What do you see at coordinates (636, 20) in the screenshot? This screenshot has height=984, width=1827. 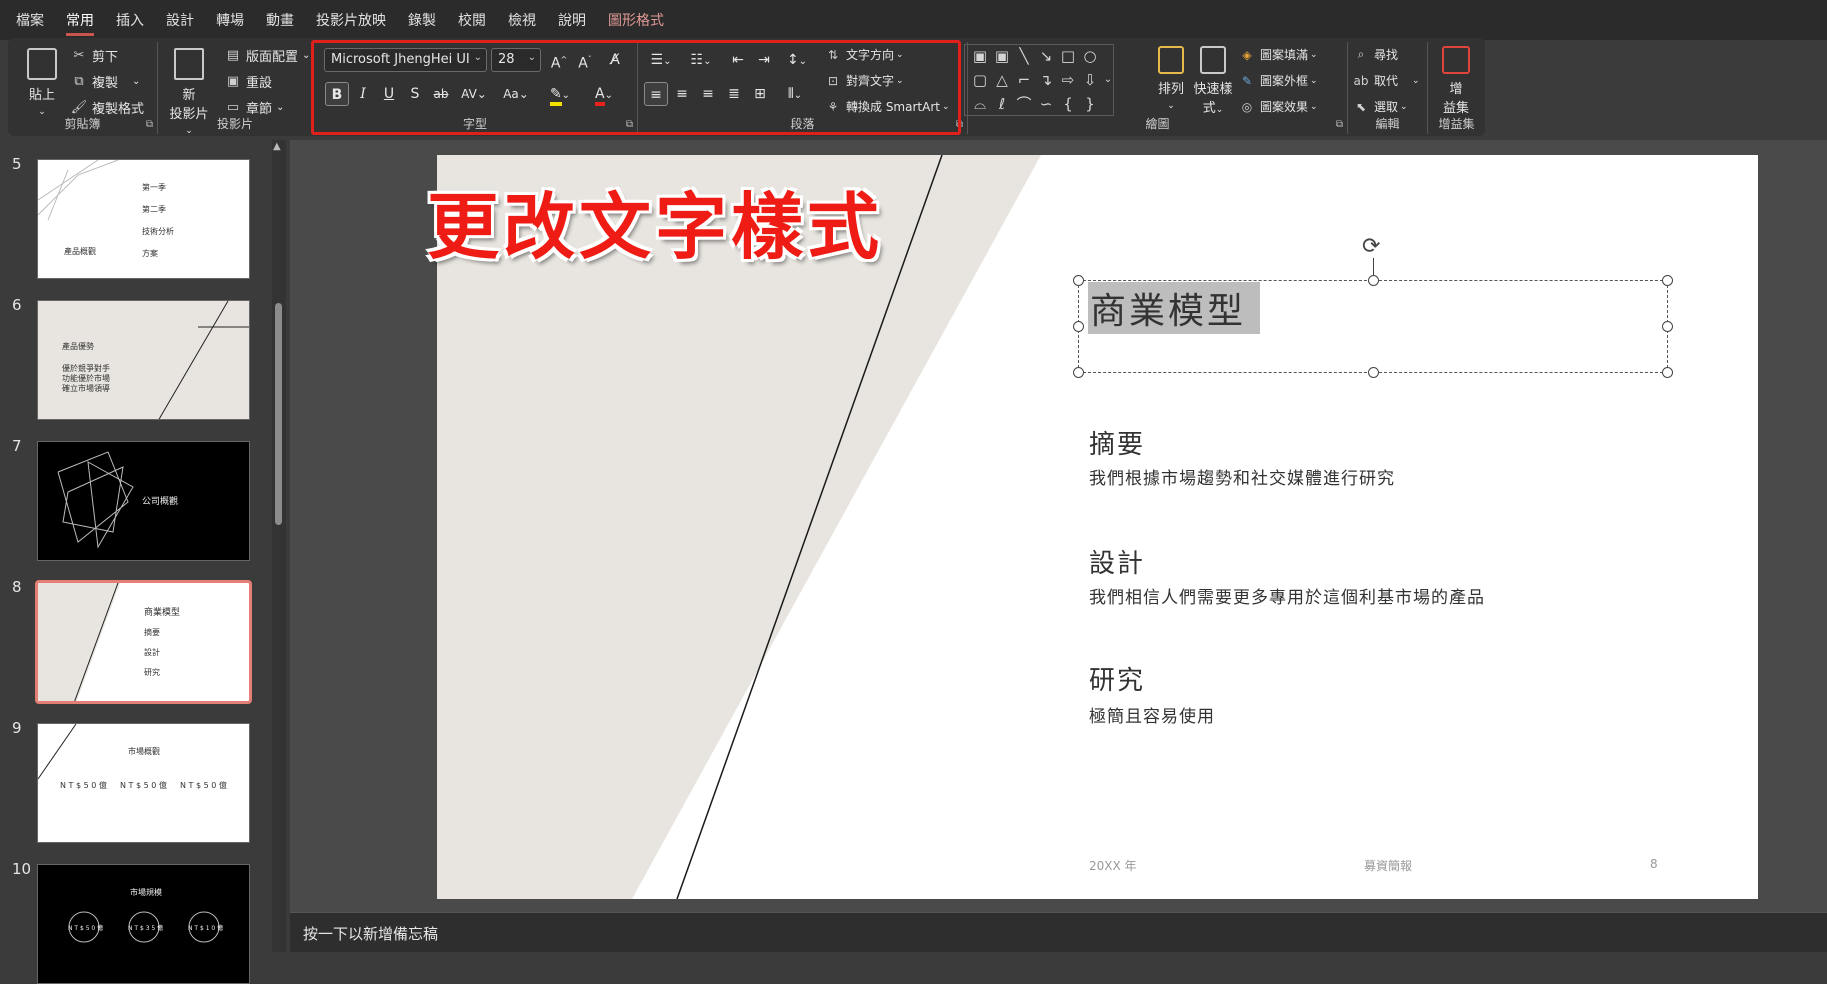 I see `menu-shape-format: 圖形格式` at bounding box center [636, 20].